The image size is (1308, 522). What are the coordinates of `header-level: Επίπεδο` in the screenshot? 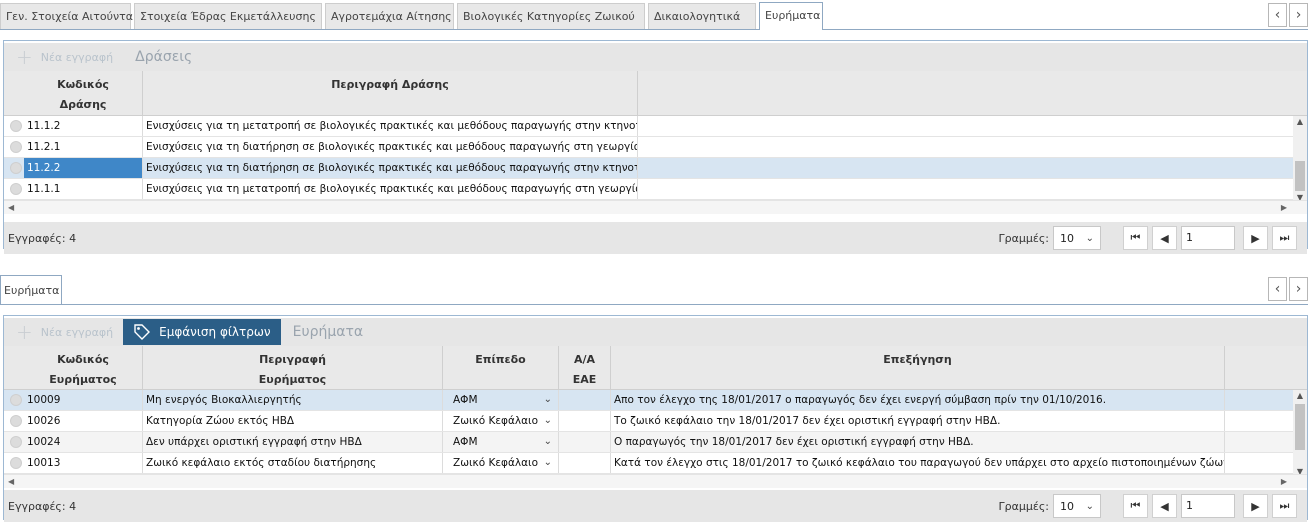 It's located at (501, 367).